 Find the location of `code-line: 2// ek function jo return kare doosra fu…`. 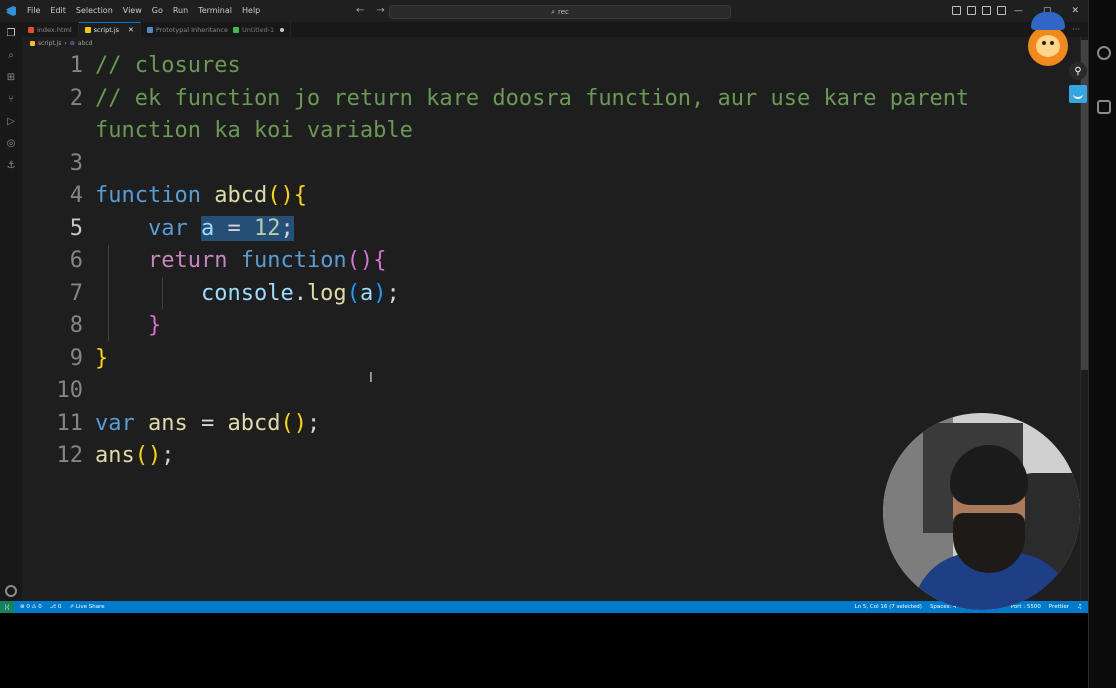

code-line: 2// ek function jo return kare doosra fu… is located at coordinates (495, 98).